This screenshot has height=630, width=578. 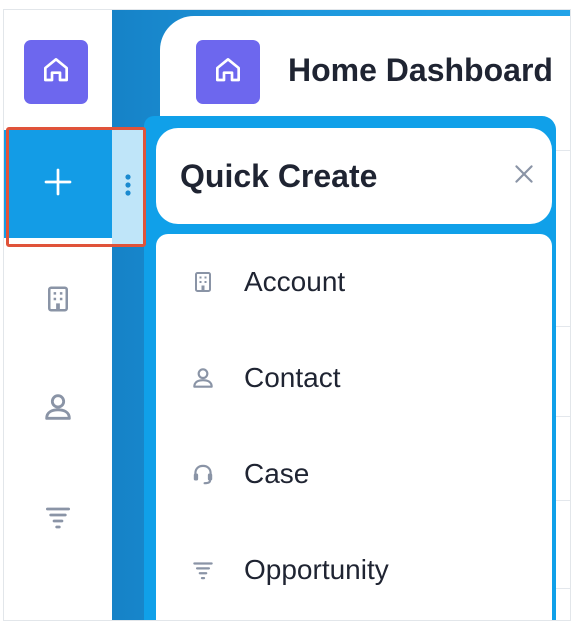 I want to click on nav-quick-create-button, so click(x=58, y=184).